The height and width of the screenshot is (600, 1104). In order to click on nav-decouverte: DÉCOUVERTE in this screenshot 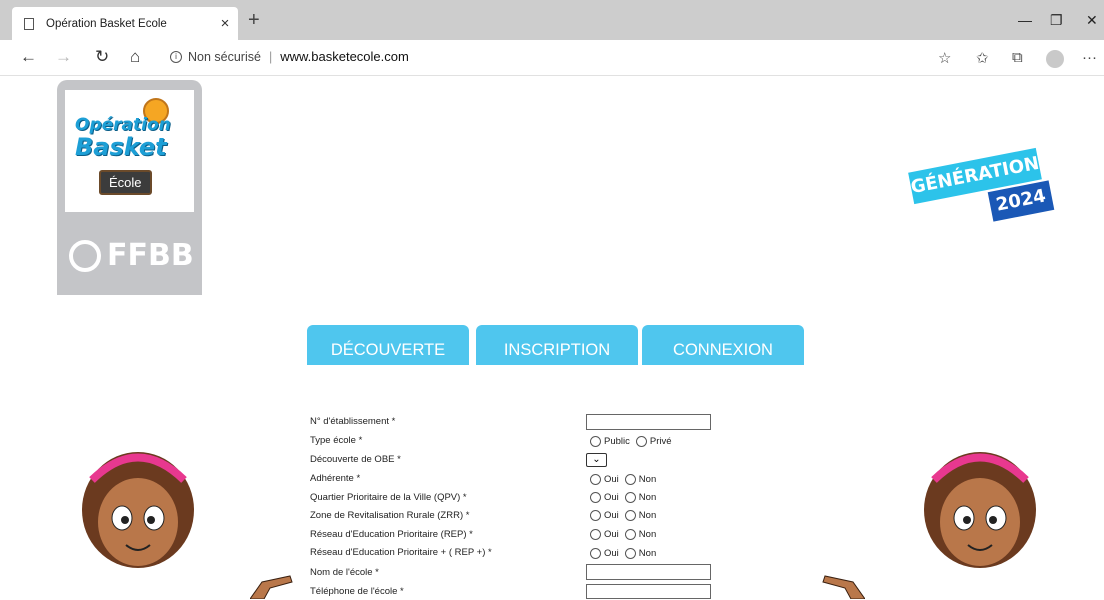, I will do `click(388, 345)`.